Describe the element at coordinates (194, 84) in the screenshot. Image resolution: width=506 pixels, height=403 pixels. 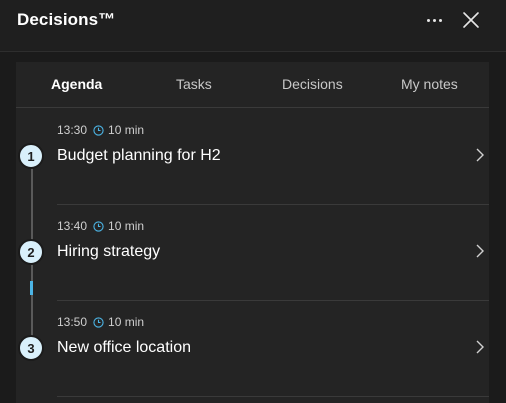
I see `tab-tasks: Tasks` at that location.